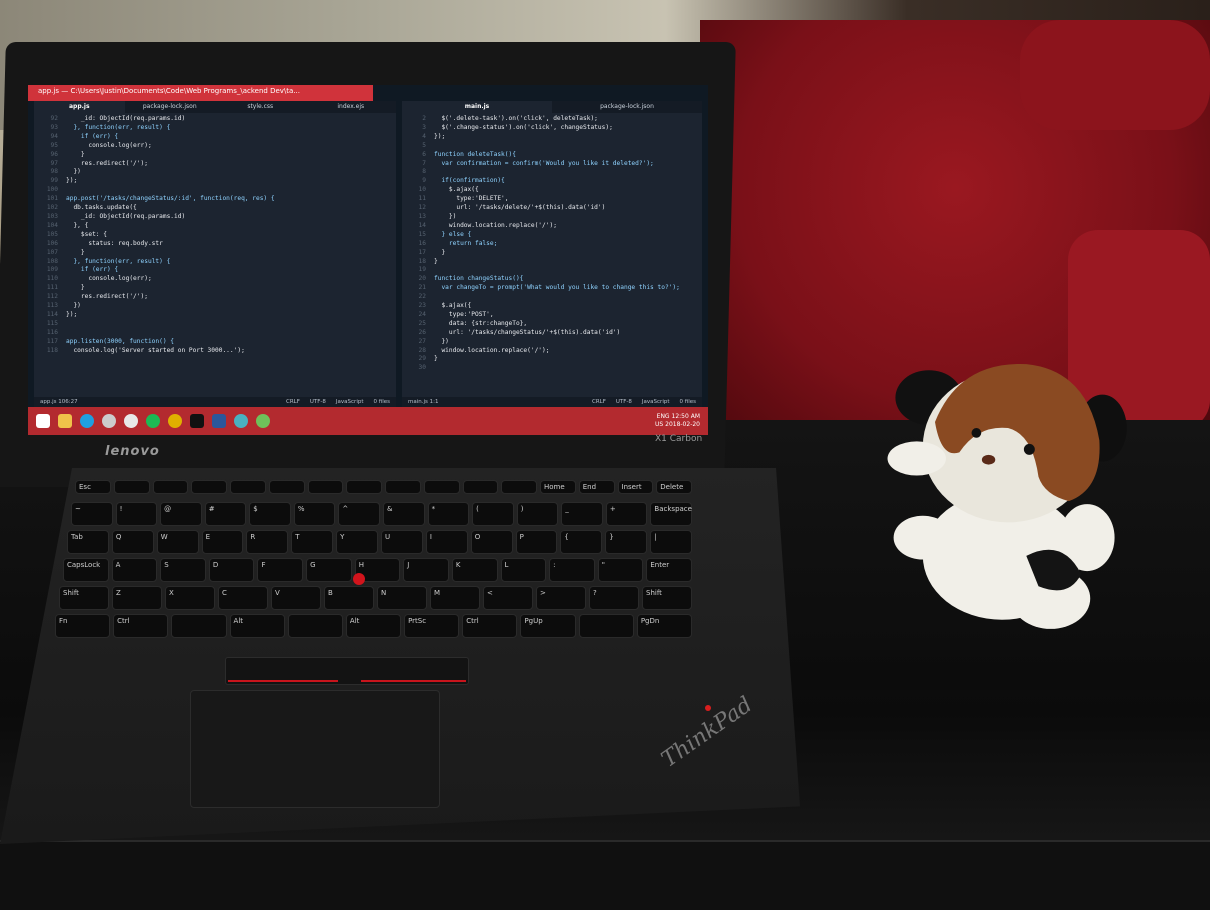 Image resolution: width=1210 pixels, height=910 pixels. Describe the element at coordinates (581, 542) in the screenshot. I see `key: {` at that location.